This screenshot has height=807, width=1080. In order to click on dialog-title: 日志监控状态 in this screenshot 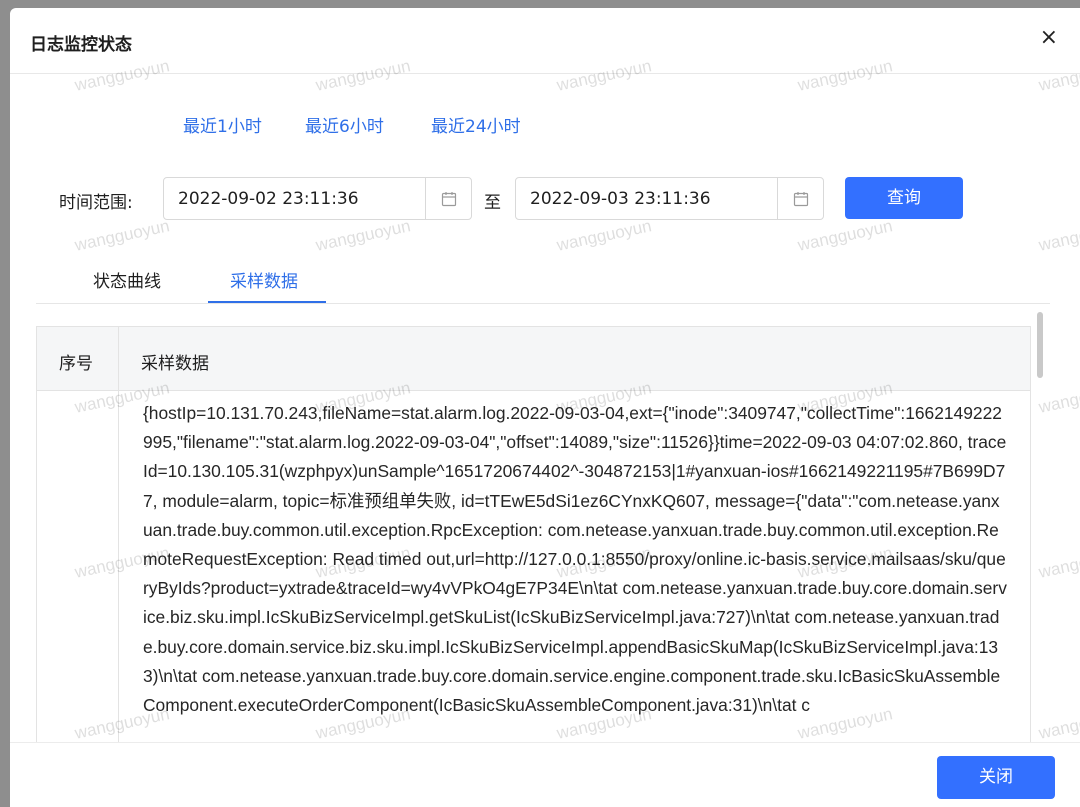, I will do `click(81, 45)`.